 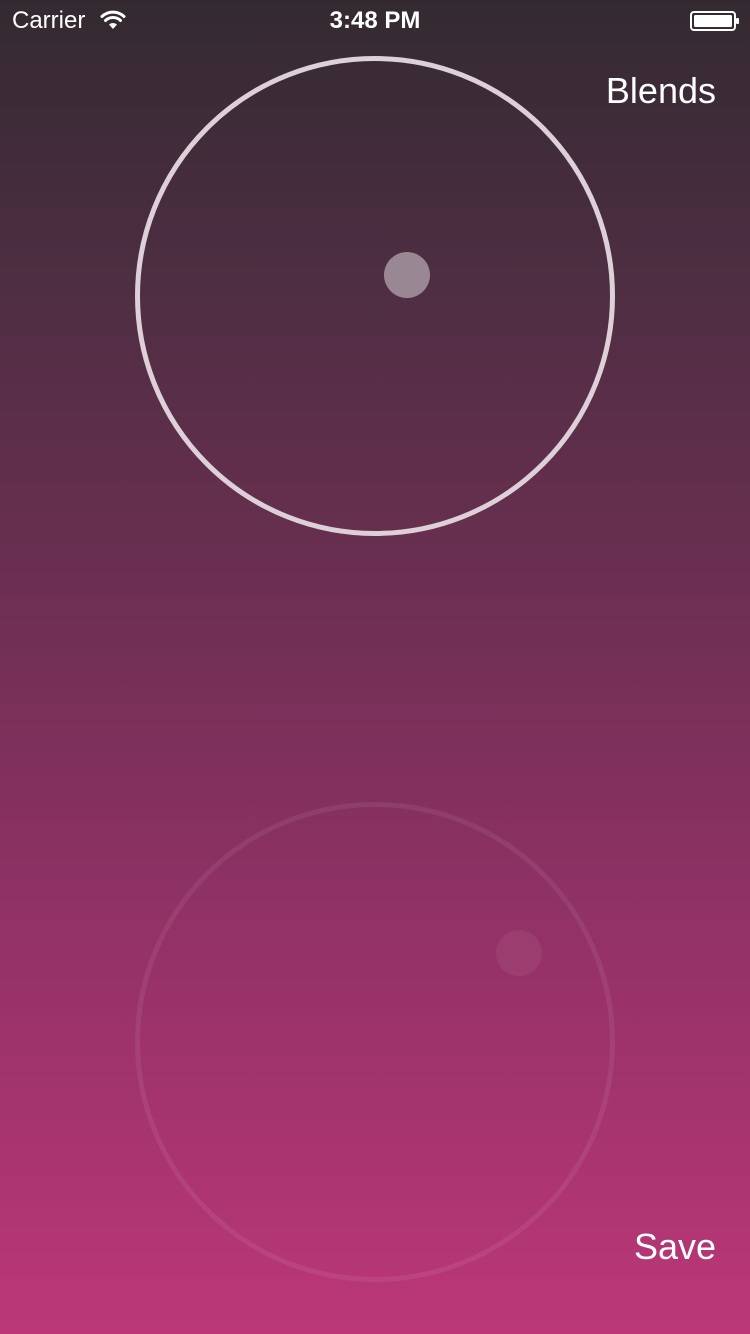 I want to click on battery-full-icon, so click(x=714, y=21).